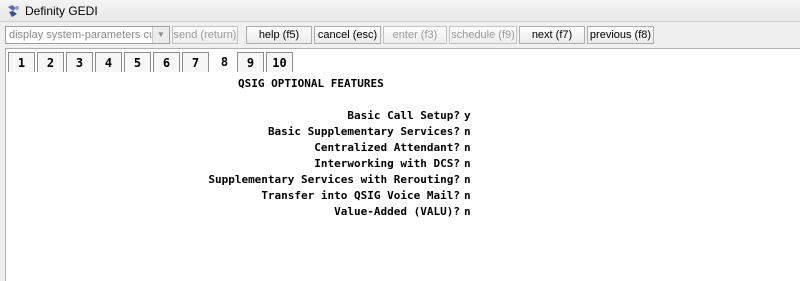 The width and height of the screenshot is (800, 281). I want to click on field-value-interworking-with-dcs: n, so click(467, 163).